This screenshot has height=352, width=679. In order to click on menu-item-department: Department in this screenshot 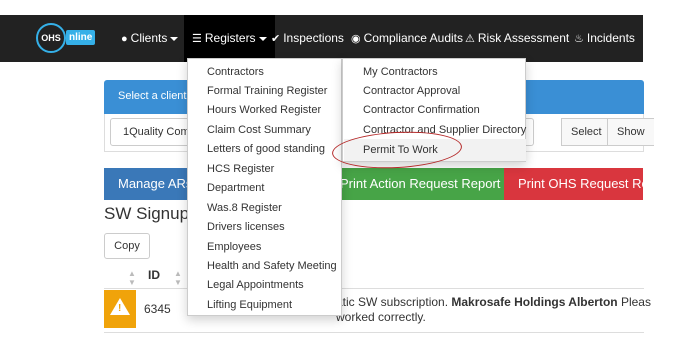, I will do `click(235, 188)`.